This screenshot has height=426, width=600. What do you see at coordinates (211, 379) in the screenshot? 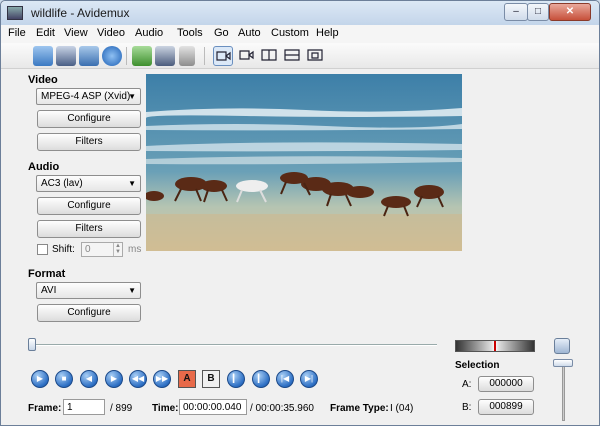
I see `set-marker-b-button: B` at bounding box center [211, 379].